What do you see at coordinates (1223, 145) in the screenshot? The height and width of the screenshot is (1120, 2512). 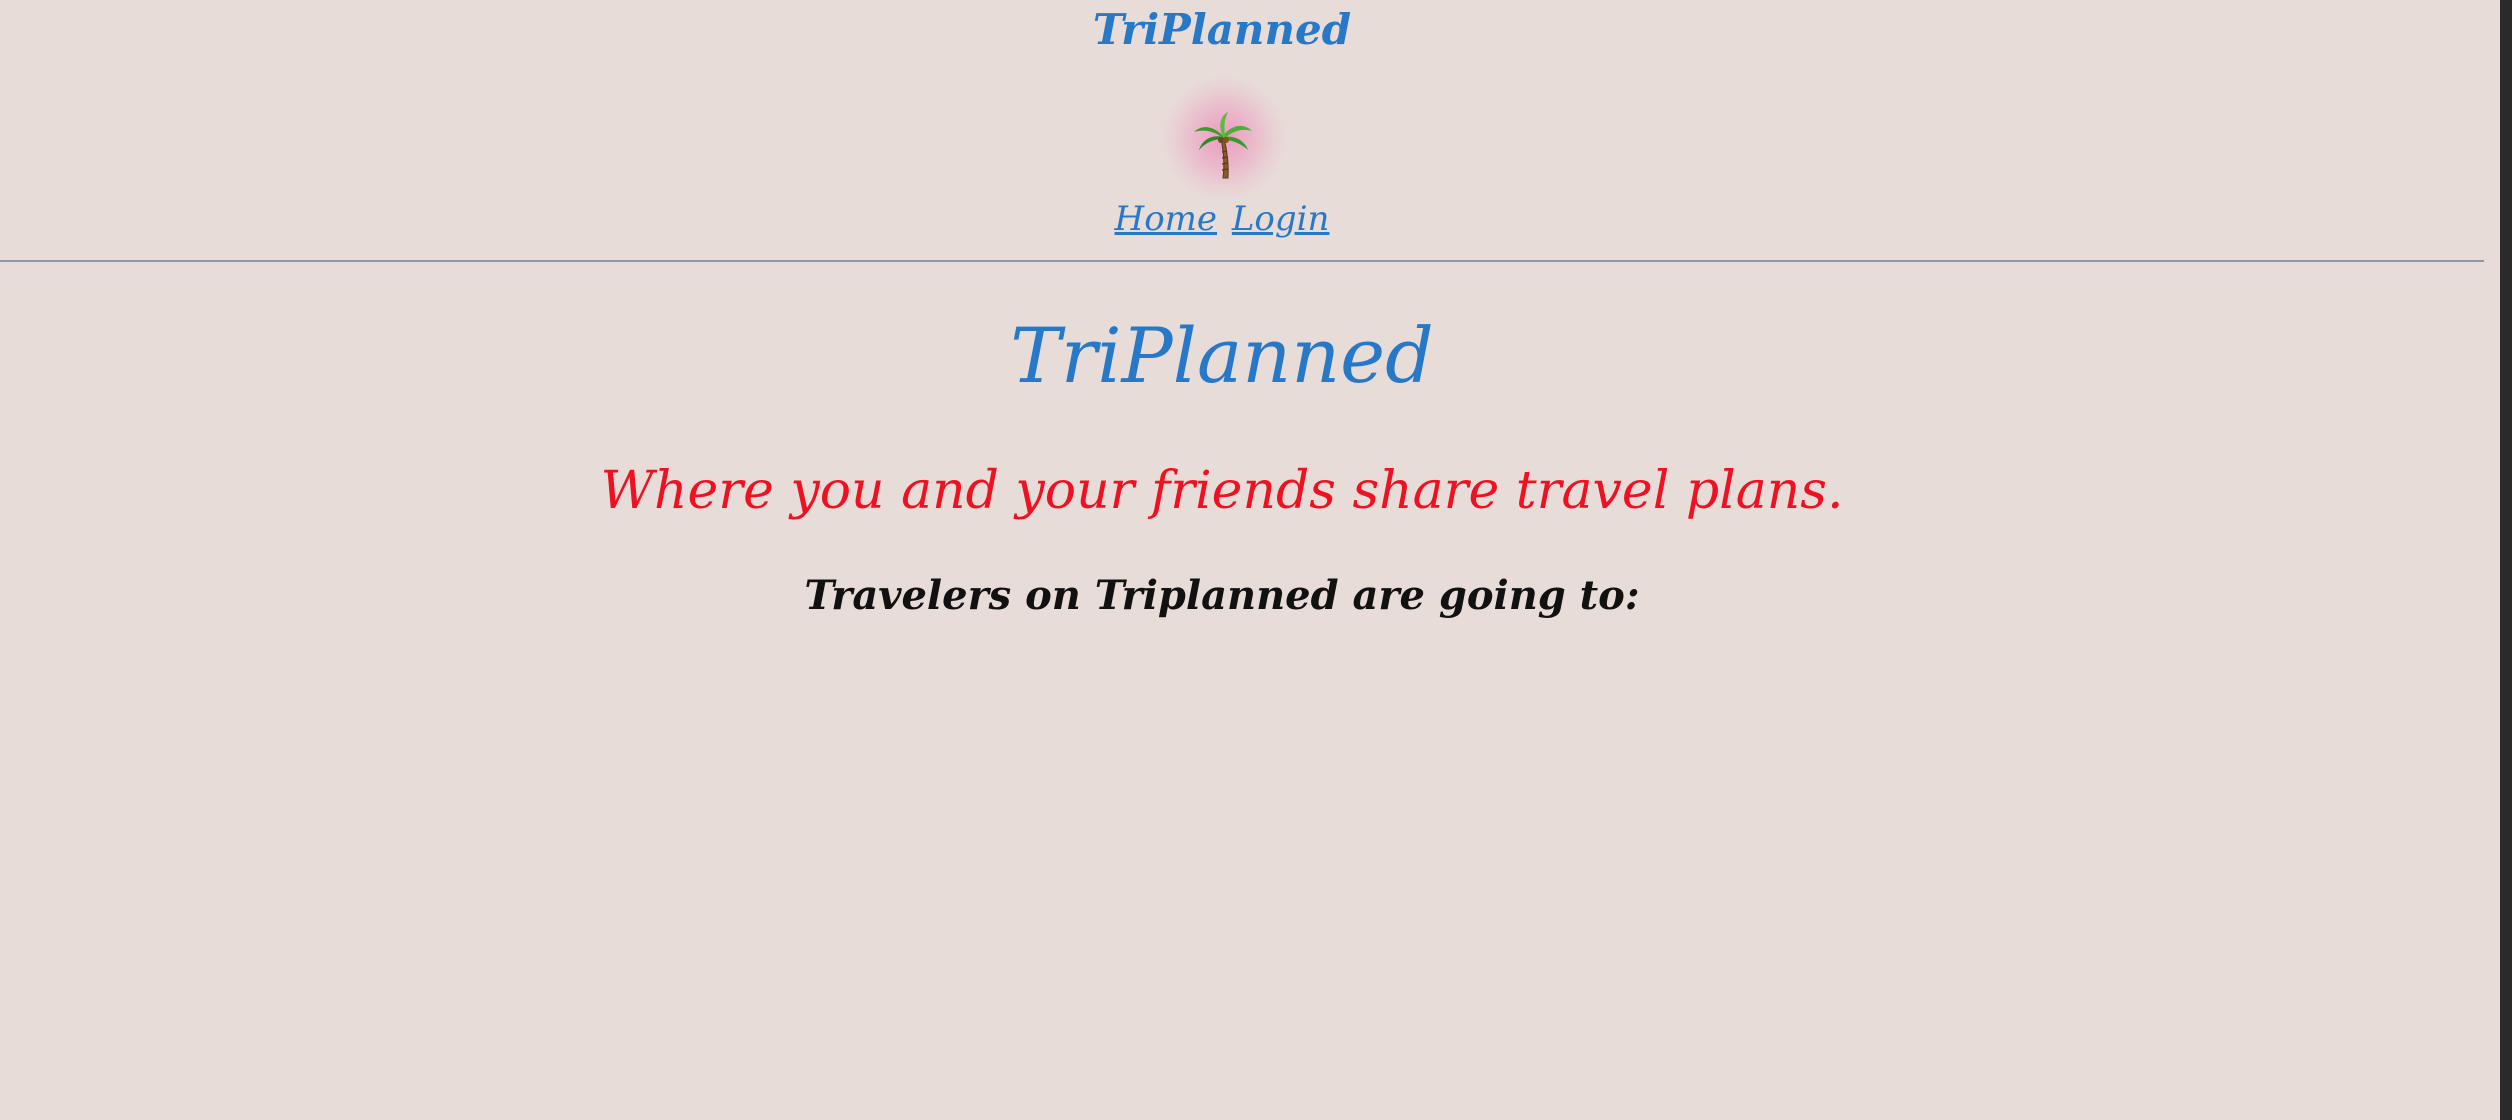 I see `palm-tree-icon` at bounding box center [1223, 145].